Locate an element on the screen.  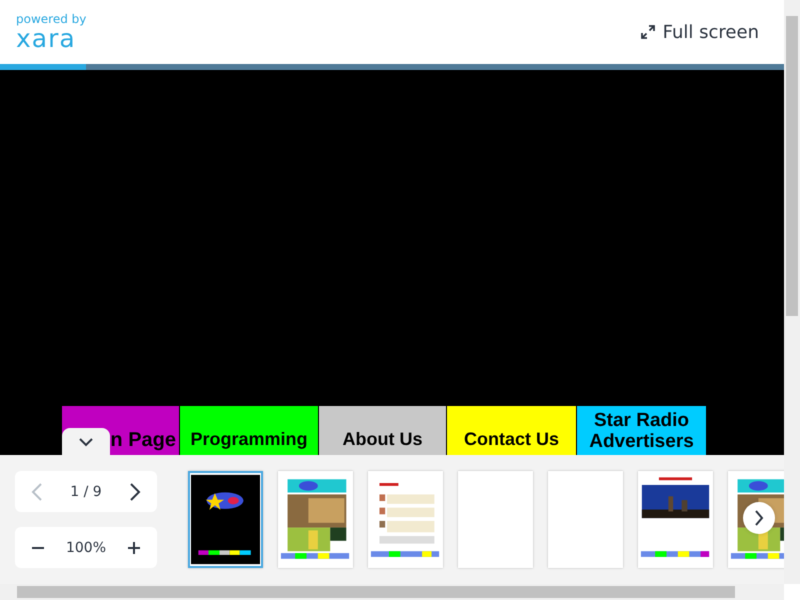
chevron-left-icon is located at coordinates (37, 491).